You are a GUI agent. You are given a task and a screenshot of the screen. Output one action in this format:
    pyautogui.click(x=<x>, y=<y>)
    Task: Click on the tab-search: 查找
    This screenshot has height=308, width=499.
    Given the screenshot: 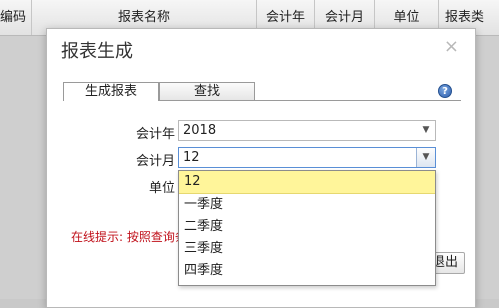 What is the action you would take?
    pyautogui.click(x=207, y=91)
    